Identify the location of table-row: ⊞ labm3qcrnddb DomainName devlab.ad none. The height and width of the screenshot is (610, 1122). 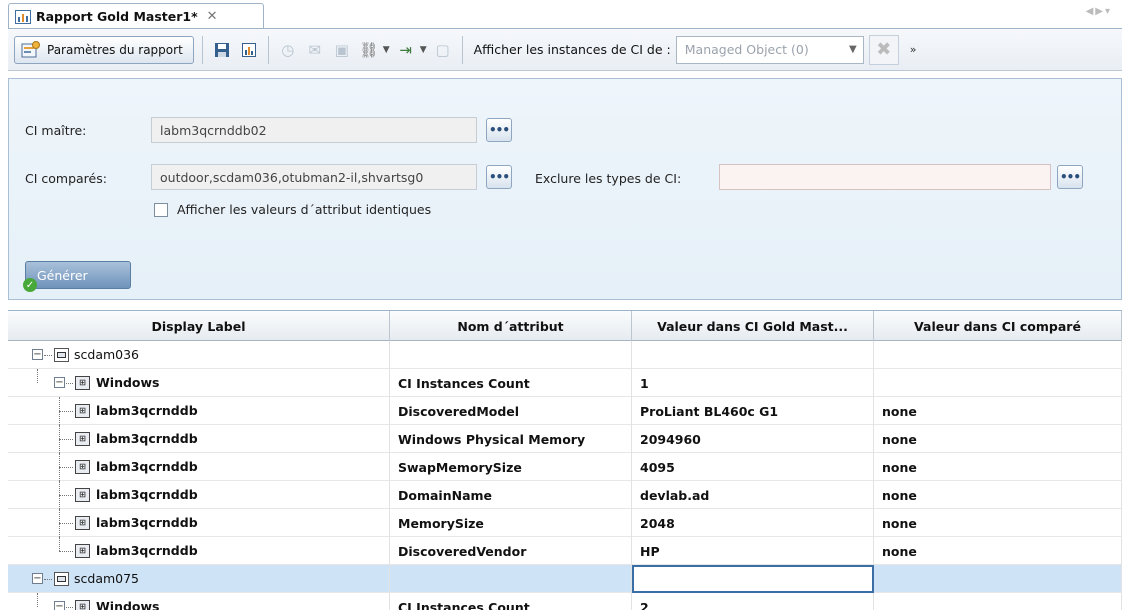
(565, 495).